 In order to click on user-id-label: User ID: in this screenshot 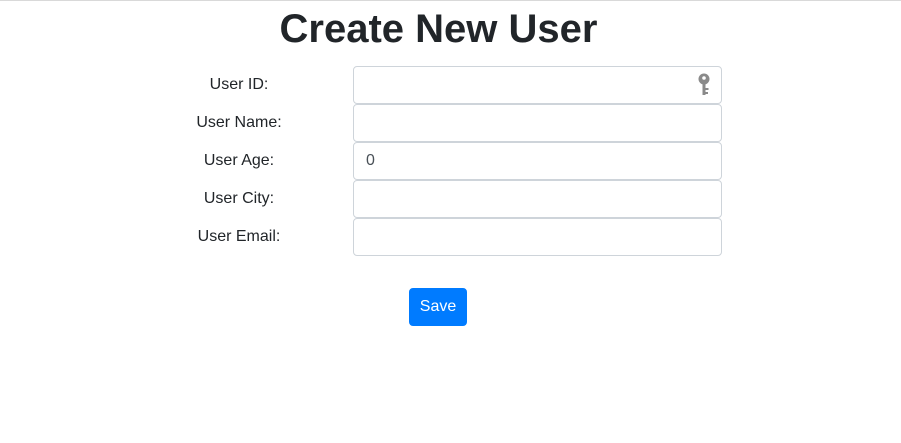, I will do `click(239, 84)`.